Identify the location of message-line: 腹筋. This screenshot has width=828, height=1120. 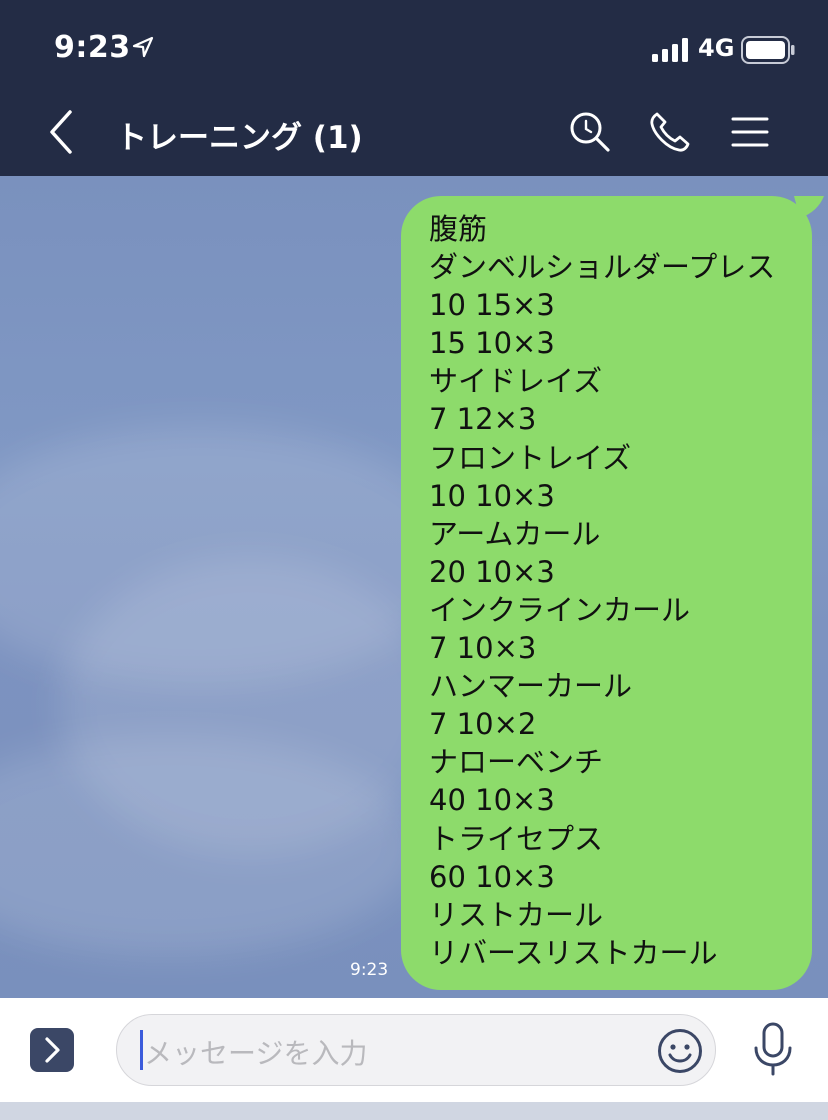
(458, 229).